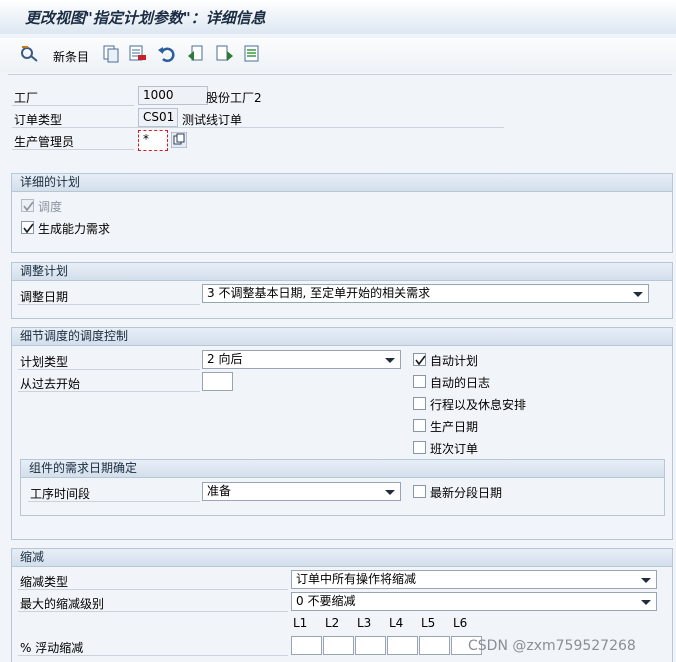  Describe the element at coordinates (419, 381) in the screenshot. I see `automatic-log-checkbox` at that location.